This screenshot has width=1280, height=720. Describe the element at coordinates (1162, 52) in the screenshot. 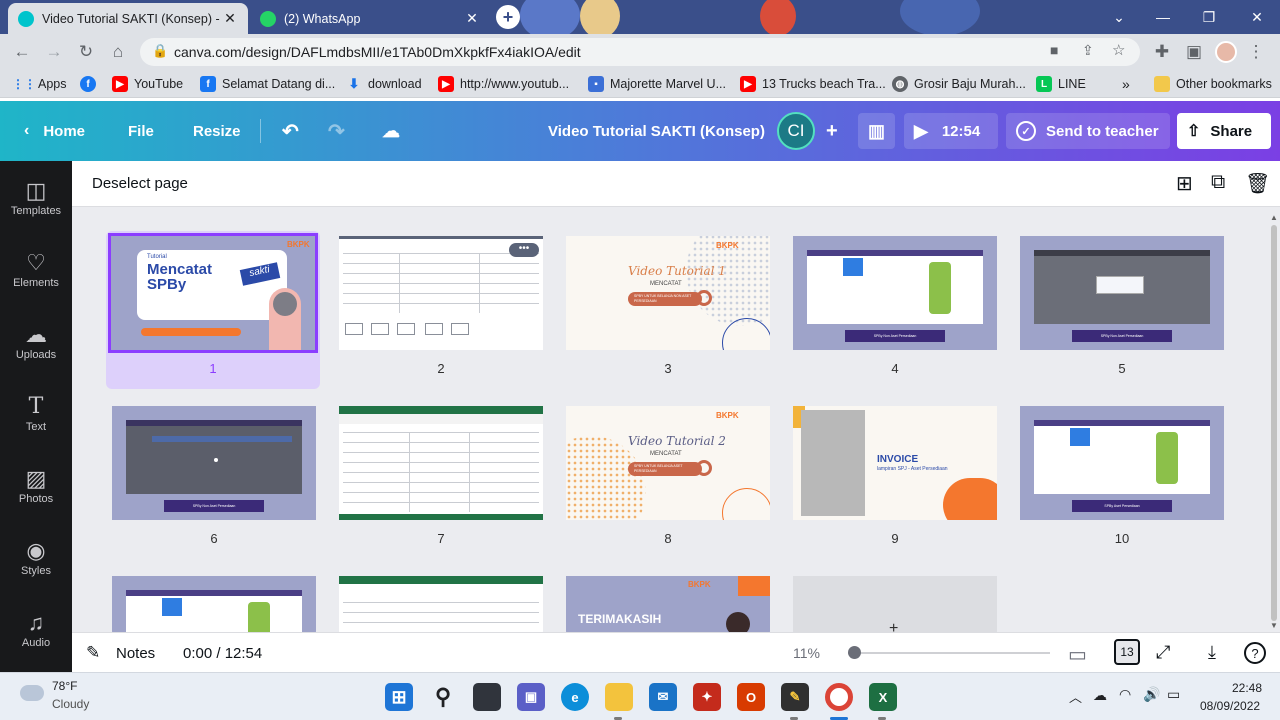

I see `extensions-icon: ✚` at that location.